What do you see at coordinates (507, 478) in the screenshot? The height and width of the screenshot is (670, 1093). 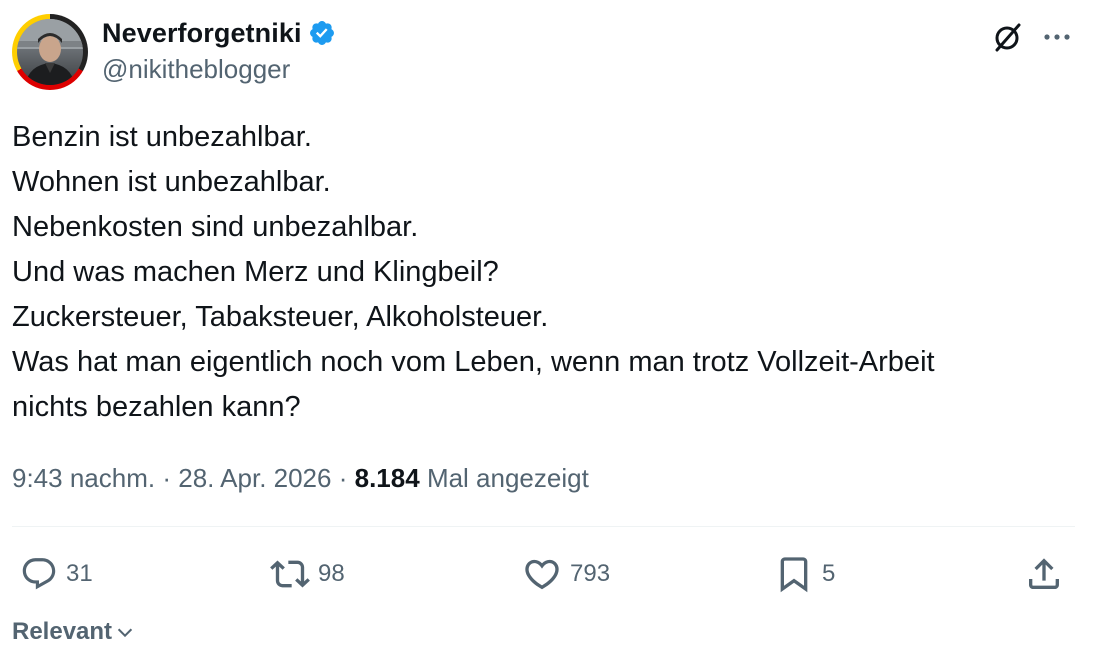 I see `views-label: Mal angezeigt` at bounding box center [507, 478].